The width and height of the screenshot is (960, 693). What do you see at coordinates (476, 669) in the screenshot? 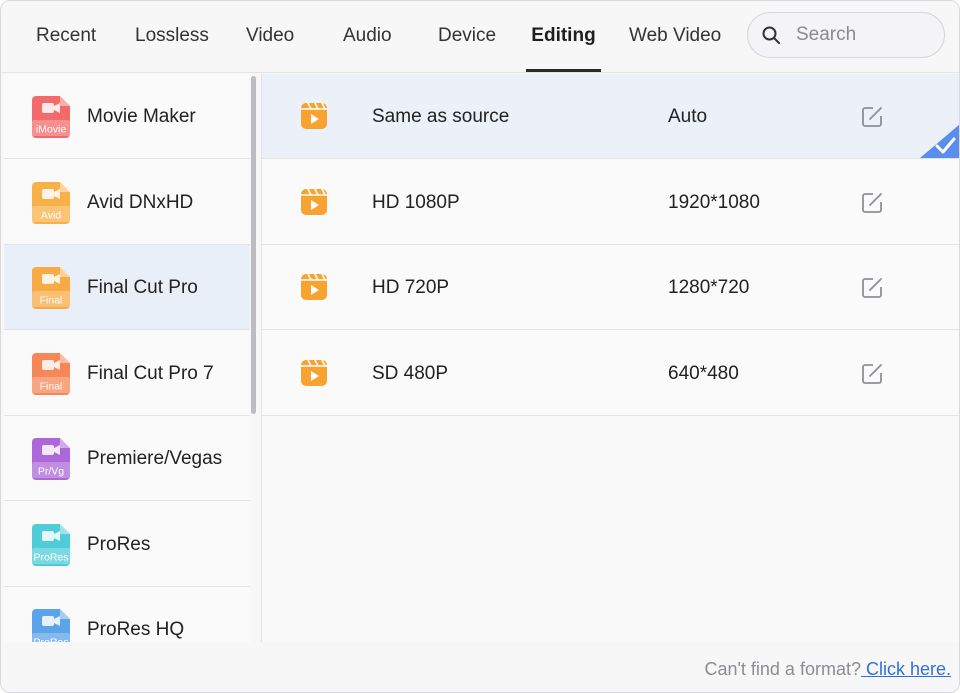
I see `footer-help: Can't find a format? Click here.` at bounding box center [476, 669].